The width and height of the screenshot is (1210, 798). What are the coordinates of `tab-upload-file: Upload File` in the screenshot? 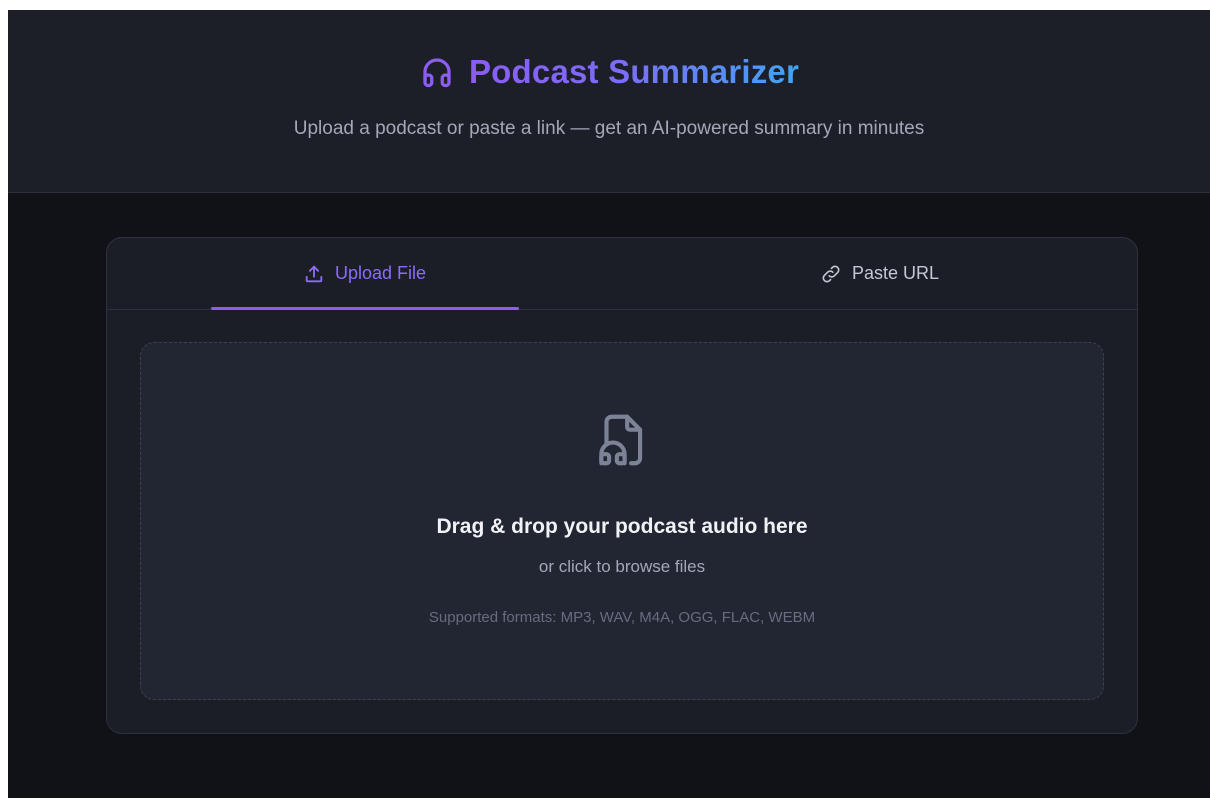 It's located at (364, 274).